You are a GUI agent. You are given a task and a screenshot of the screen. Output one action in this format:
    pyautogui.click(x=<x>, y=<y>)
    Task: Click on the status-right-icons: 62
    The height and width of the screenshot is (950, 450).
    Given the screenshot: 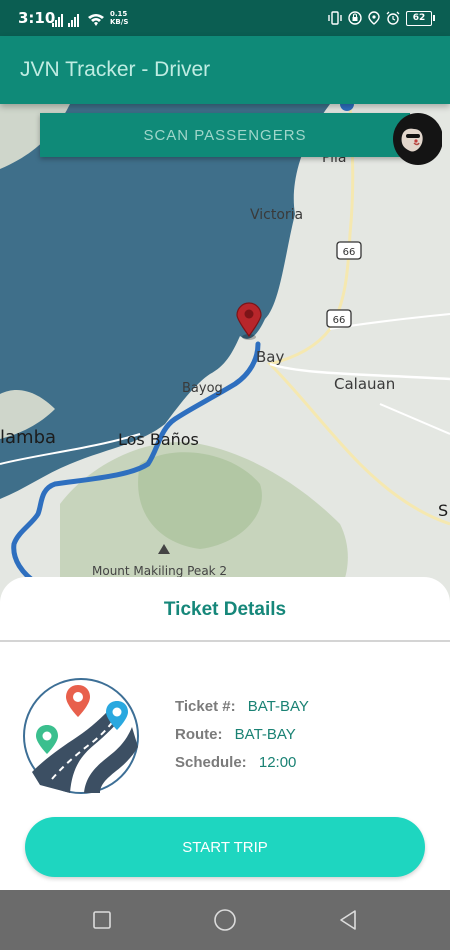 What is the action you would take?
    pyautogui.click(x=381, y=18)
    